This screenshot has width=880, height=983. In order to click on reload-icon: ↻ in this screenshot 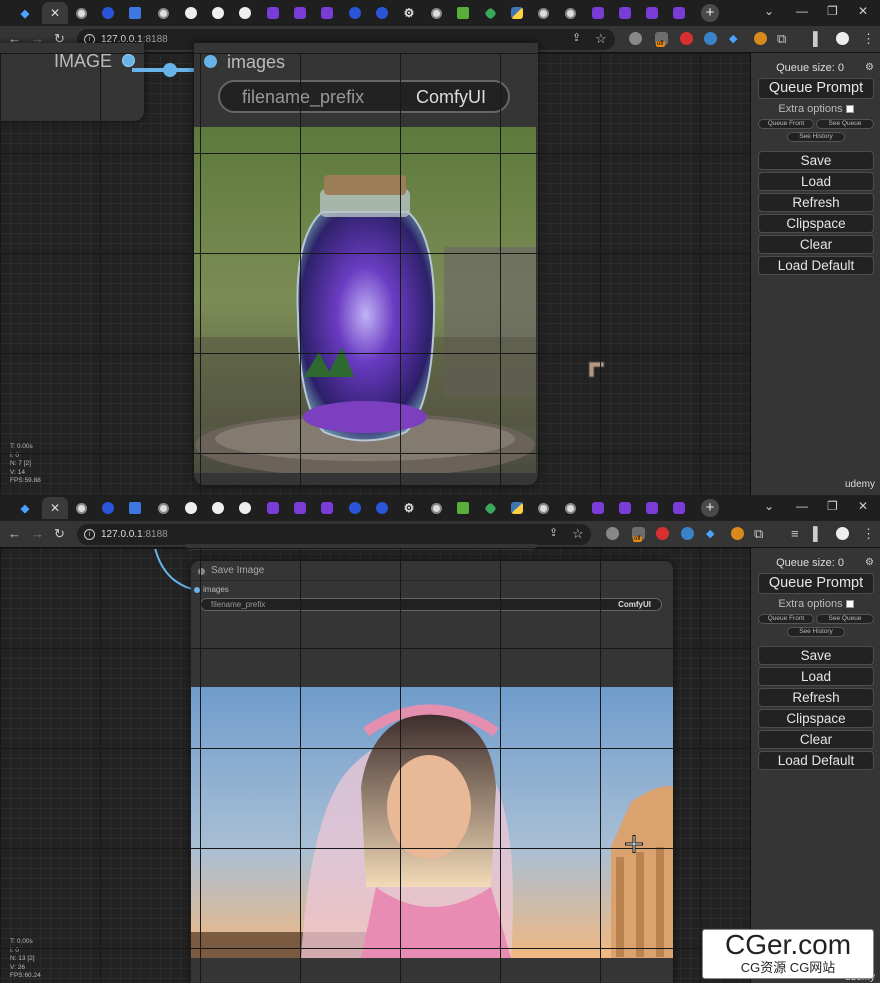, I will do `click(59, 534)`.